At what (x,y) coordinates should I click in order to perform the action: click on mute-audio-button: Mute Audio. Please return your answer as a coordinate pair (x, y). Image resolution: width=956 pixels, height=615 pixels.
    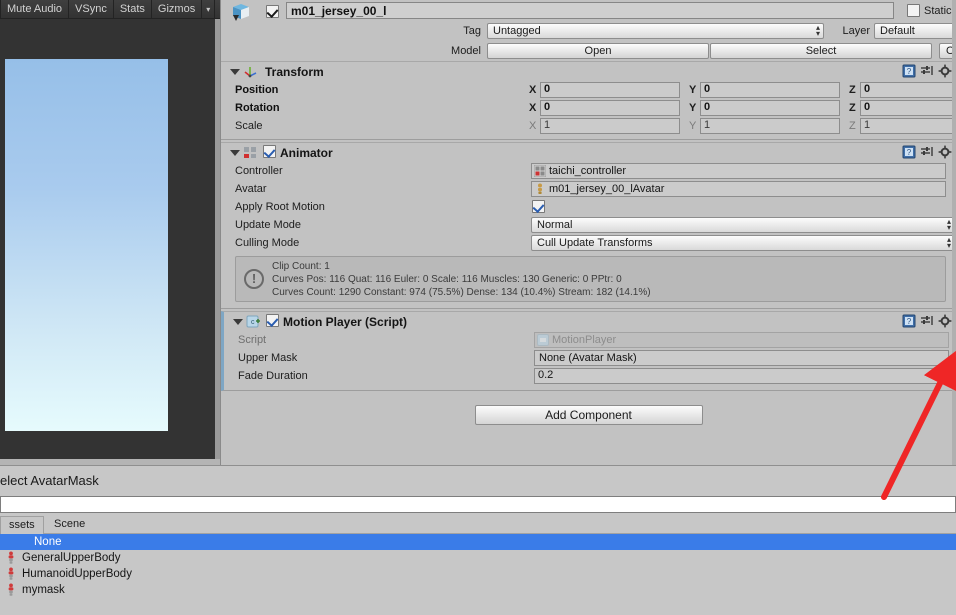
    Looking at the image, I should click on (35, 9).